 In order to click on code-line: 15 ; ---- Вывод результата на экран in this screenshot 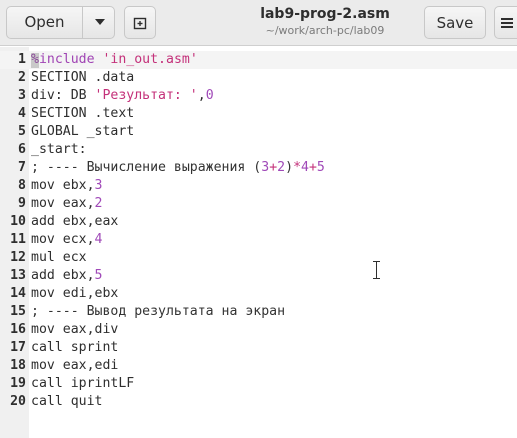, I will do `click(258, 312)`.